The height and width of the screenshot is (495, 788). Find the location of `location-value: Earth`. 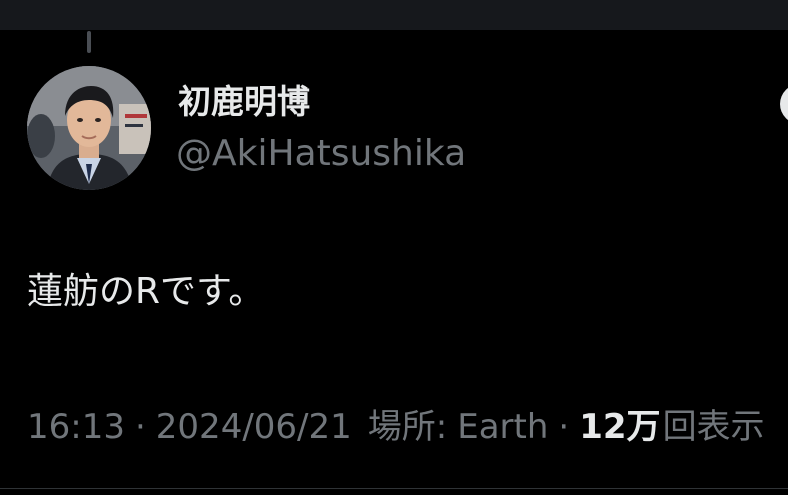

location-value: Earth is located at coordinates (503, 427).